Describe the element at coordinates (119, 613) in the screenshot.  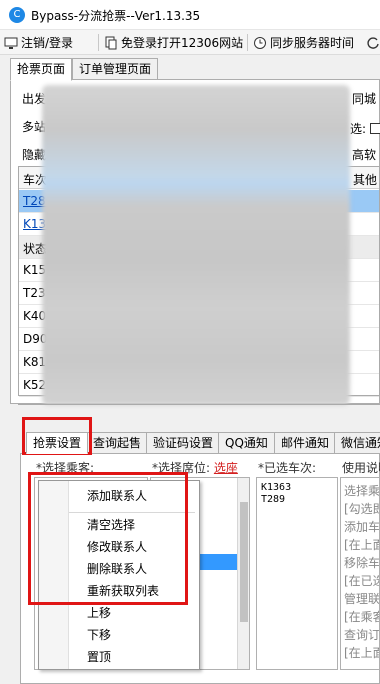
I see `menu-item-move-up: 上移` at that location.